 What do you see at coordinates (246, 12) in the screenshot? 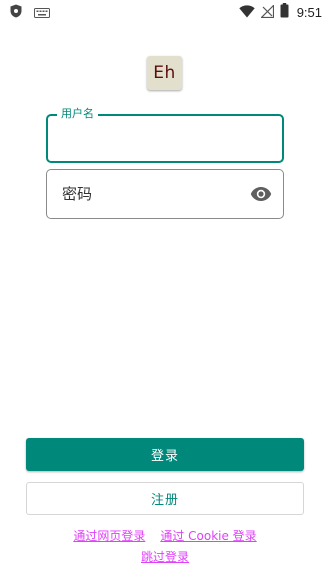
I see `wifi-icon` at bounding box center [246, 12].